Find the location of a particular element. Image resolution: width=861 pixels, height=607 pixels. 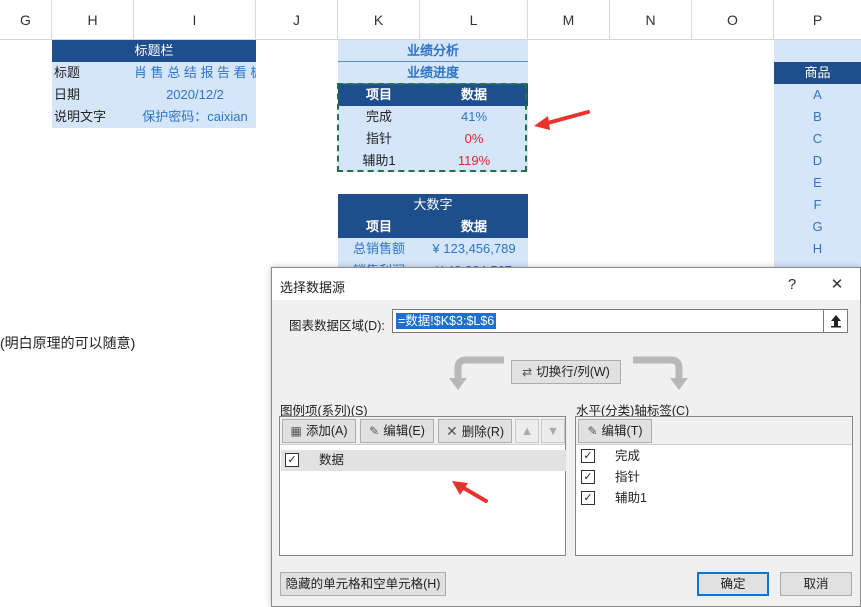

big-number-header-item: 项目 is located at coordinates (379, 227).